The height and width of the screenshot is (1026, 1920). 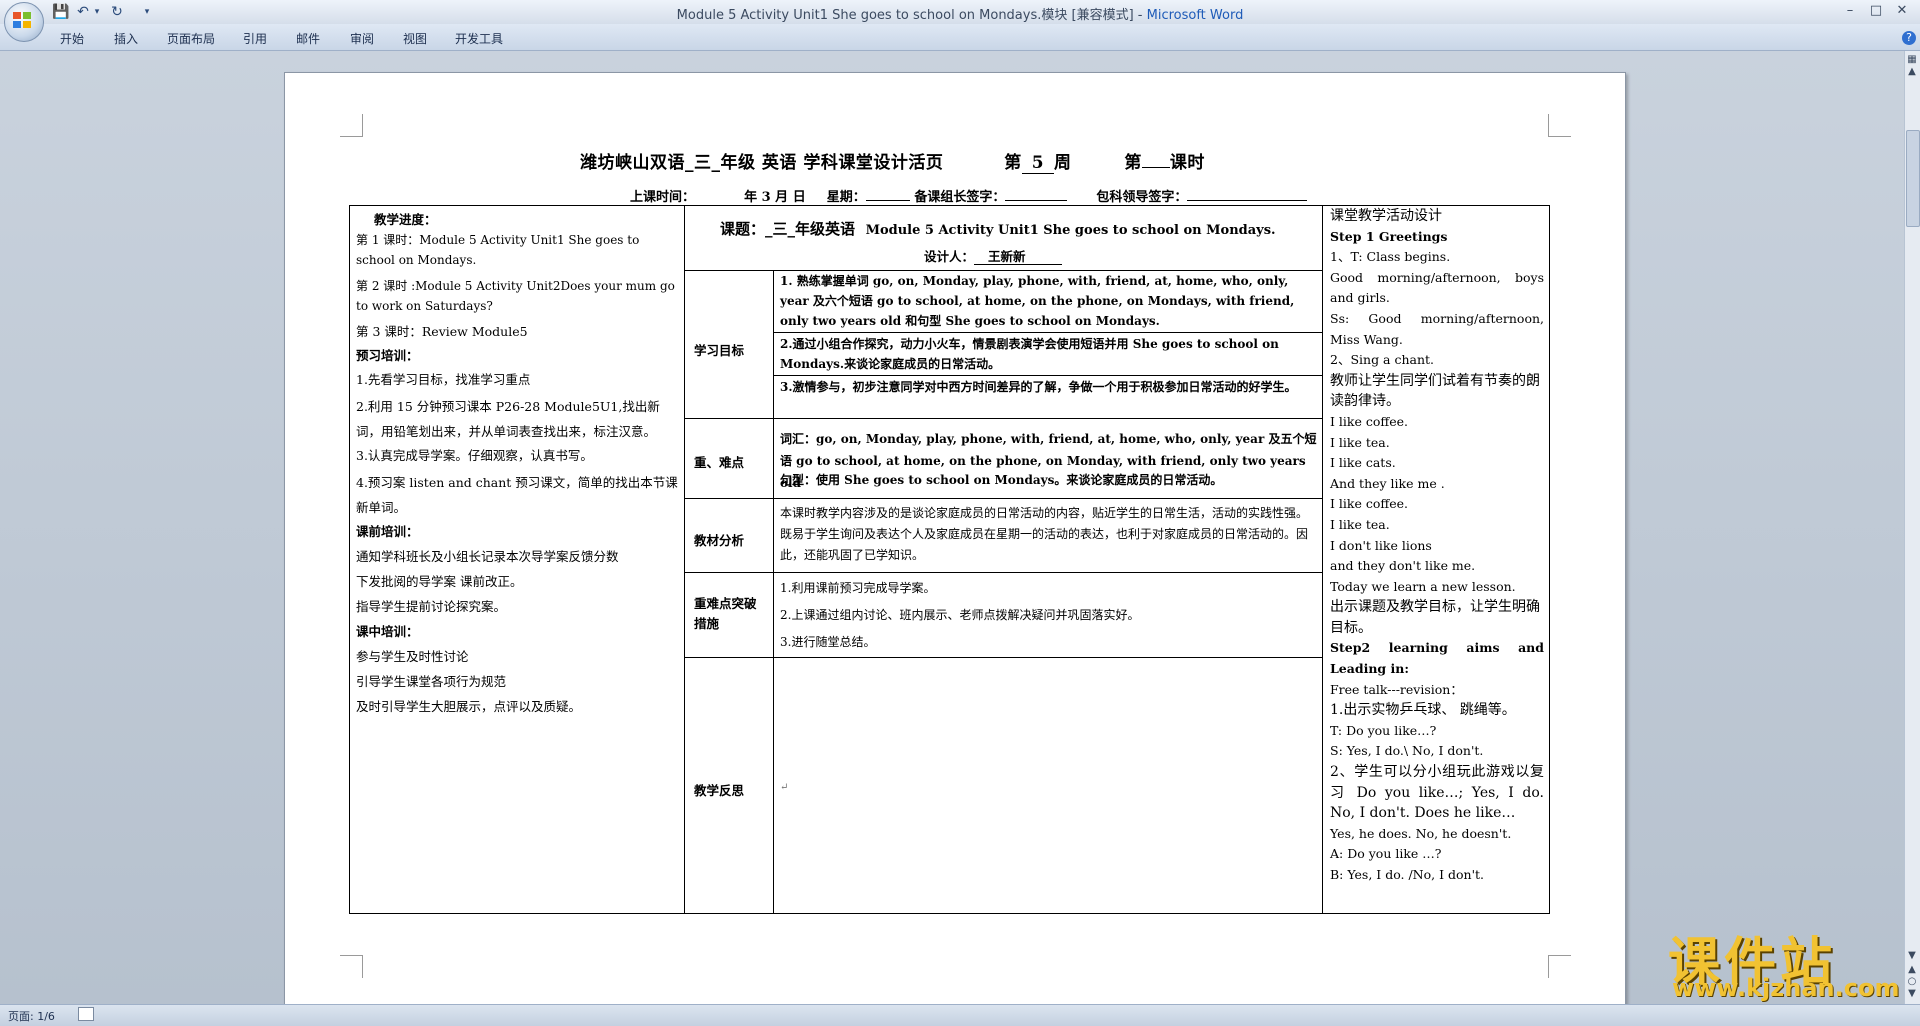 What do you see at coordinates (191, 38) in the screenshot?
I see `tab-page-layout: 页面布局` at bounding box center [191, 38].